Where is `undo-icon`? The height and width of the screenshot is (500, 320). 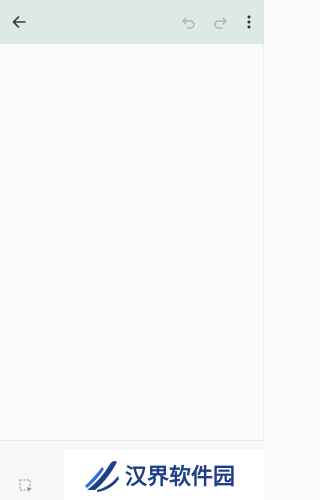
undo-icon is located at coordinates (188, 23).